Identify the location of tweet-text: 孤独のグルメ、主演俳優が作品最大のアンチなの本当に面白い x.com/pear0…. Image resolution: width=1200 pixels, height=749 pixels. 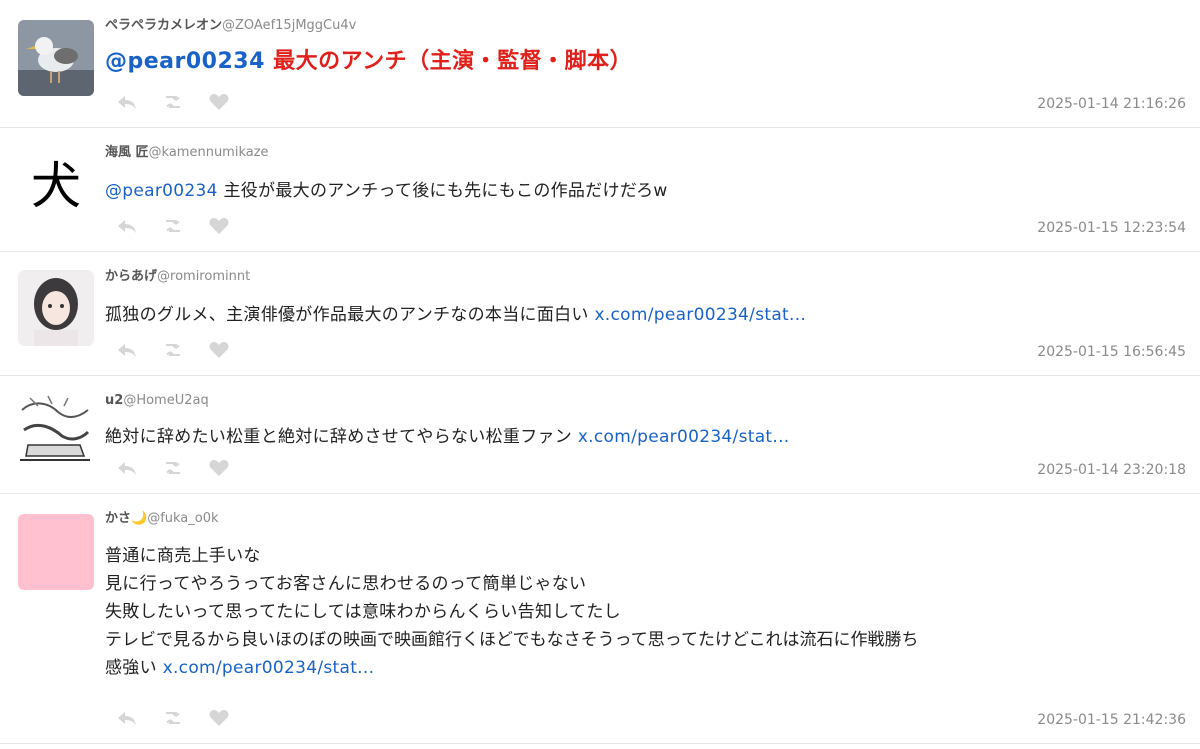
(455, 315).